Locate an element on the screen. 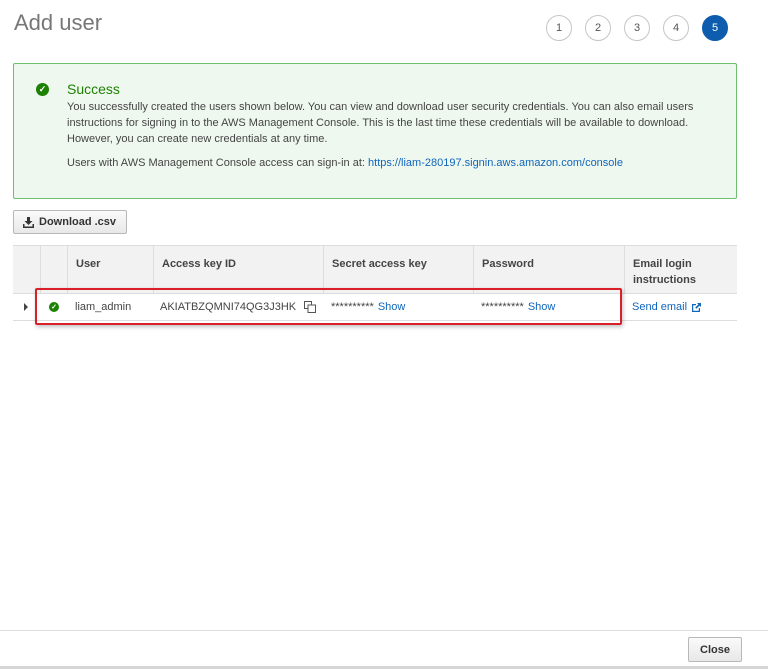  column-header-email-login-instructions: Email login instructions is located at coordinates (680, 270).